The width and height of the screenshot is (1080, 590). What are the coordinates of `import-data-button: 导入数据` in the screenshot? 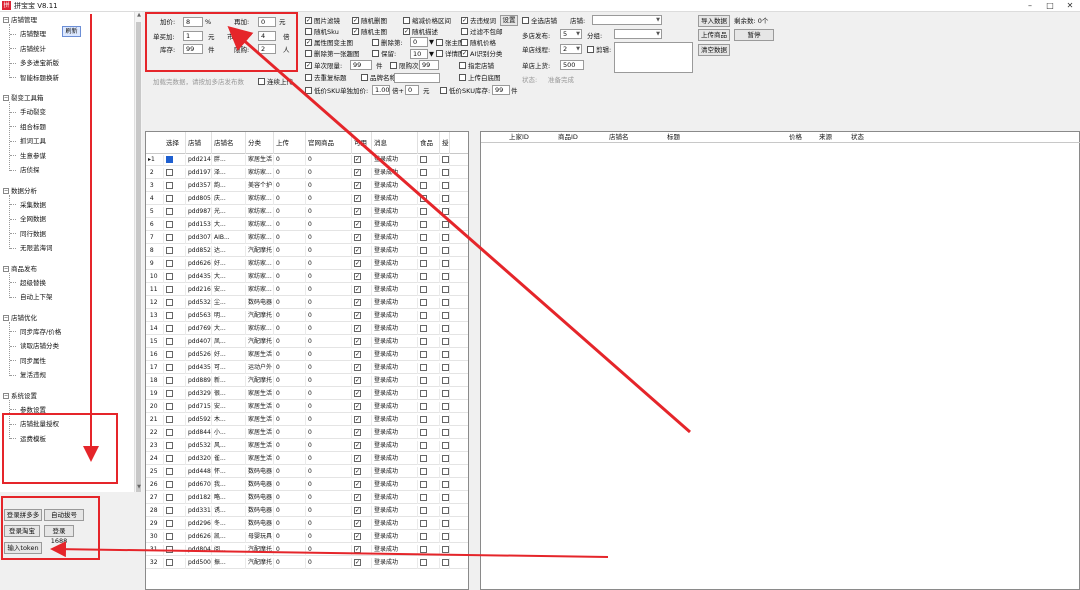 It's located at (714, 21).